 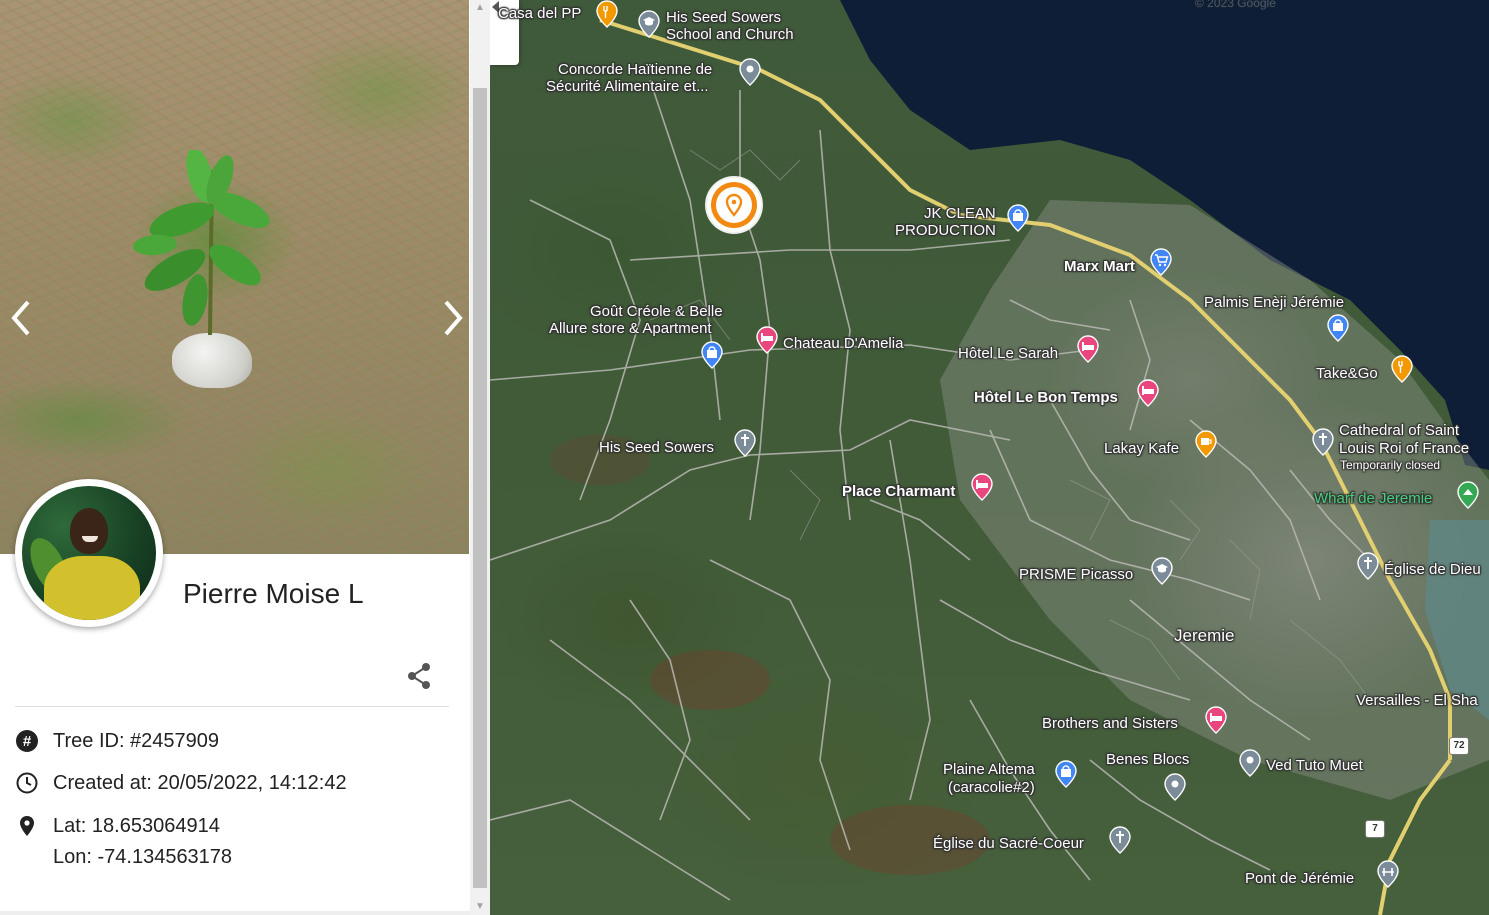 What do you see at coordinates (1347, 373) in the screenshot?
I see `place-take-and-go: Take&Go` at bounding box center [1347, 373].